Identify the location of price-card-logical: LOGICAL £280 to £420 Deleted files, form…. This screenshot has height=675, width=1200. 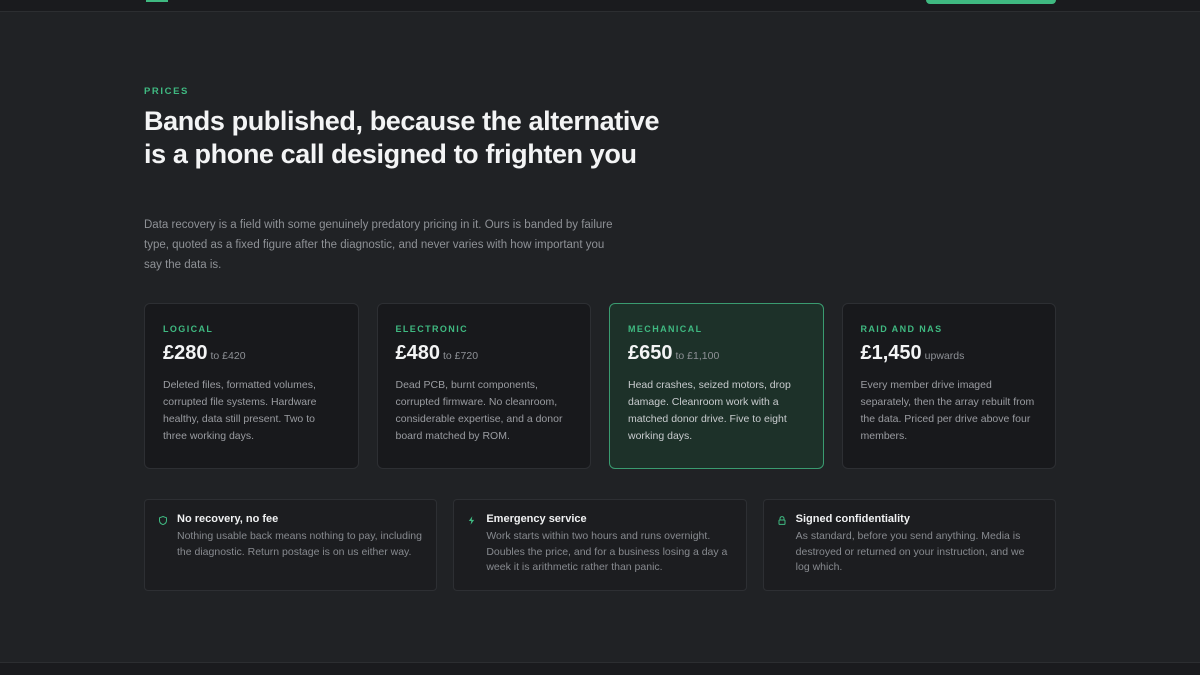
(251, 386).